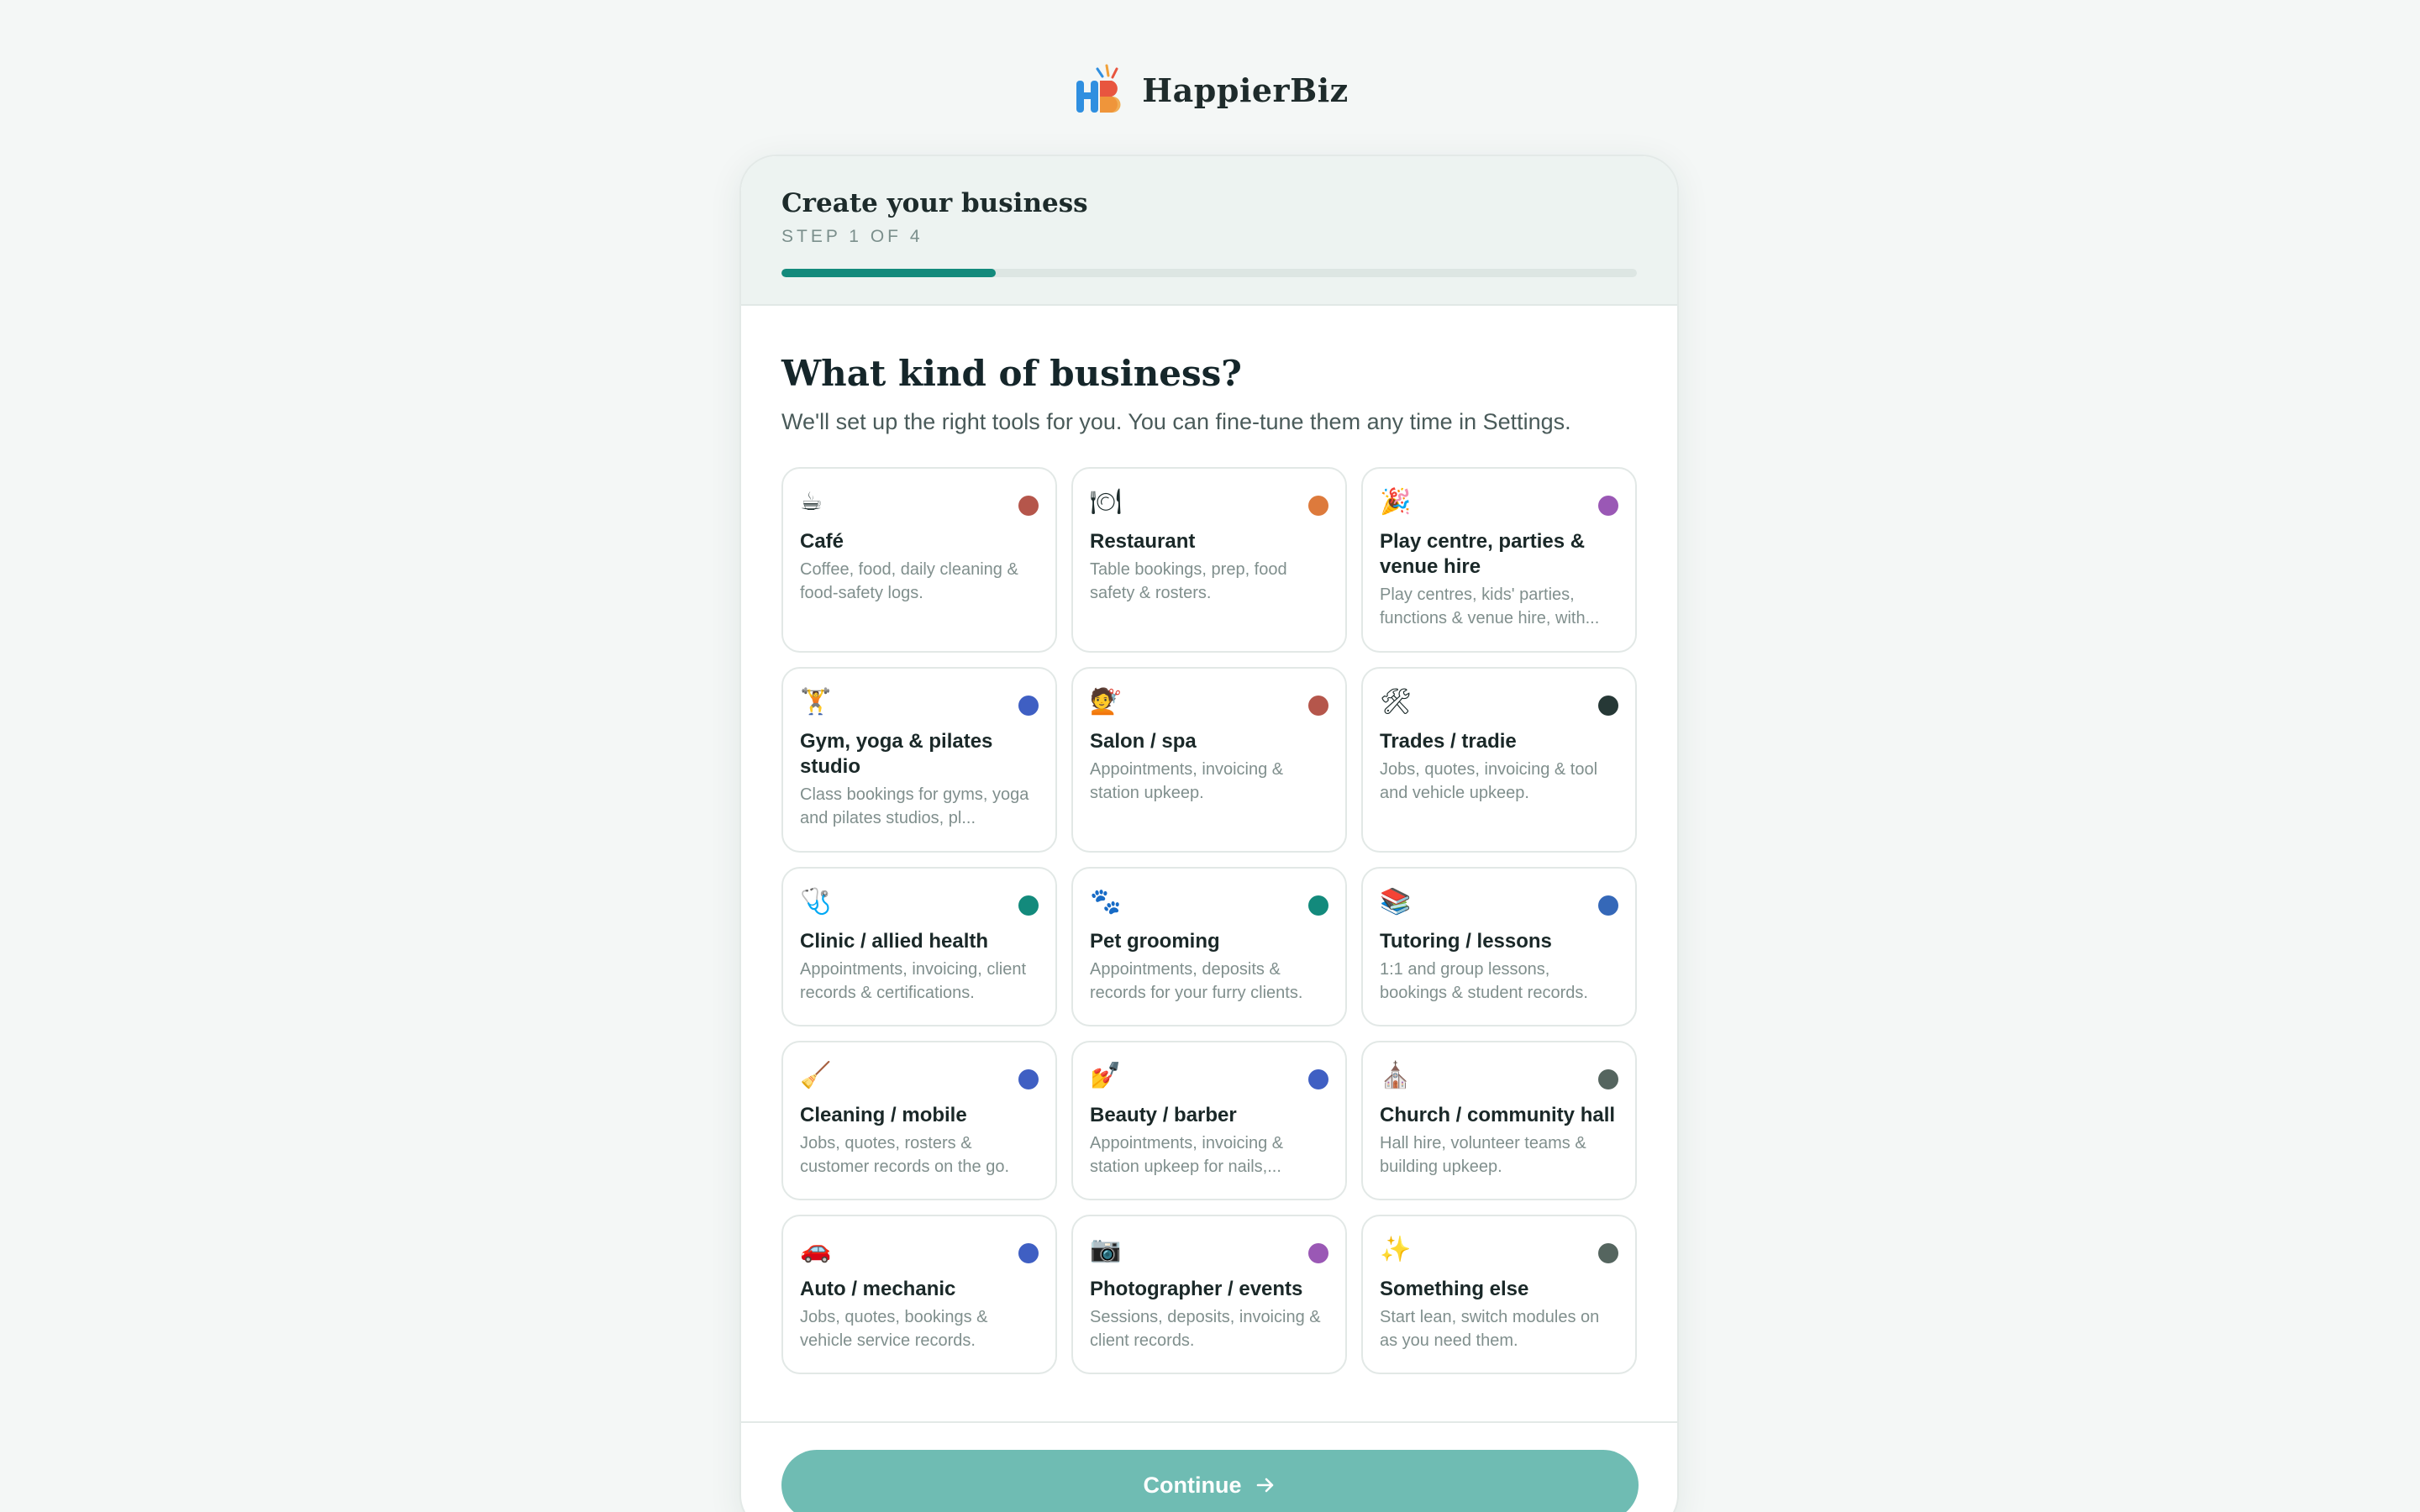  Describe the element at coordinates (1396, 901) in the screenshot. I see `books-icon: 📚` at that location.